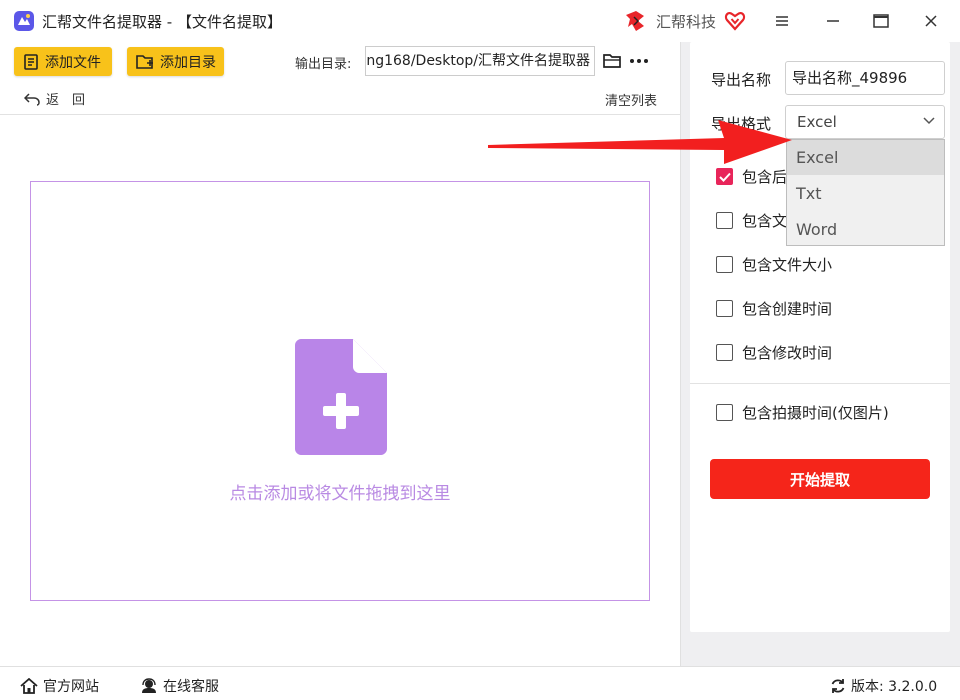 This screenshot has width=960, height=700. What do you see at coordinates (340, 114) in the screenshot?
I see `toolbar-divider` at bounding box center [340, 114].